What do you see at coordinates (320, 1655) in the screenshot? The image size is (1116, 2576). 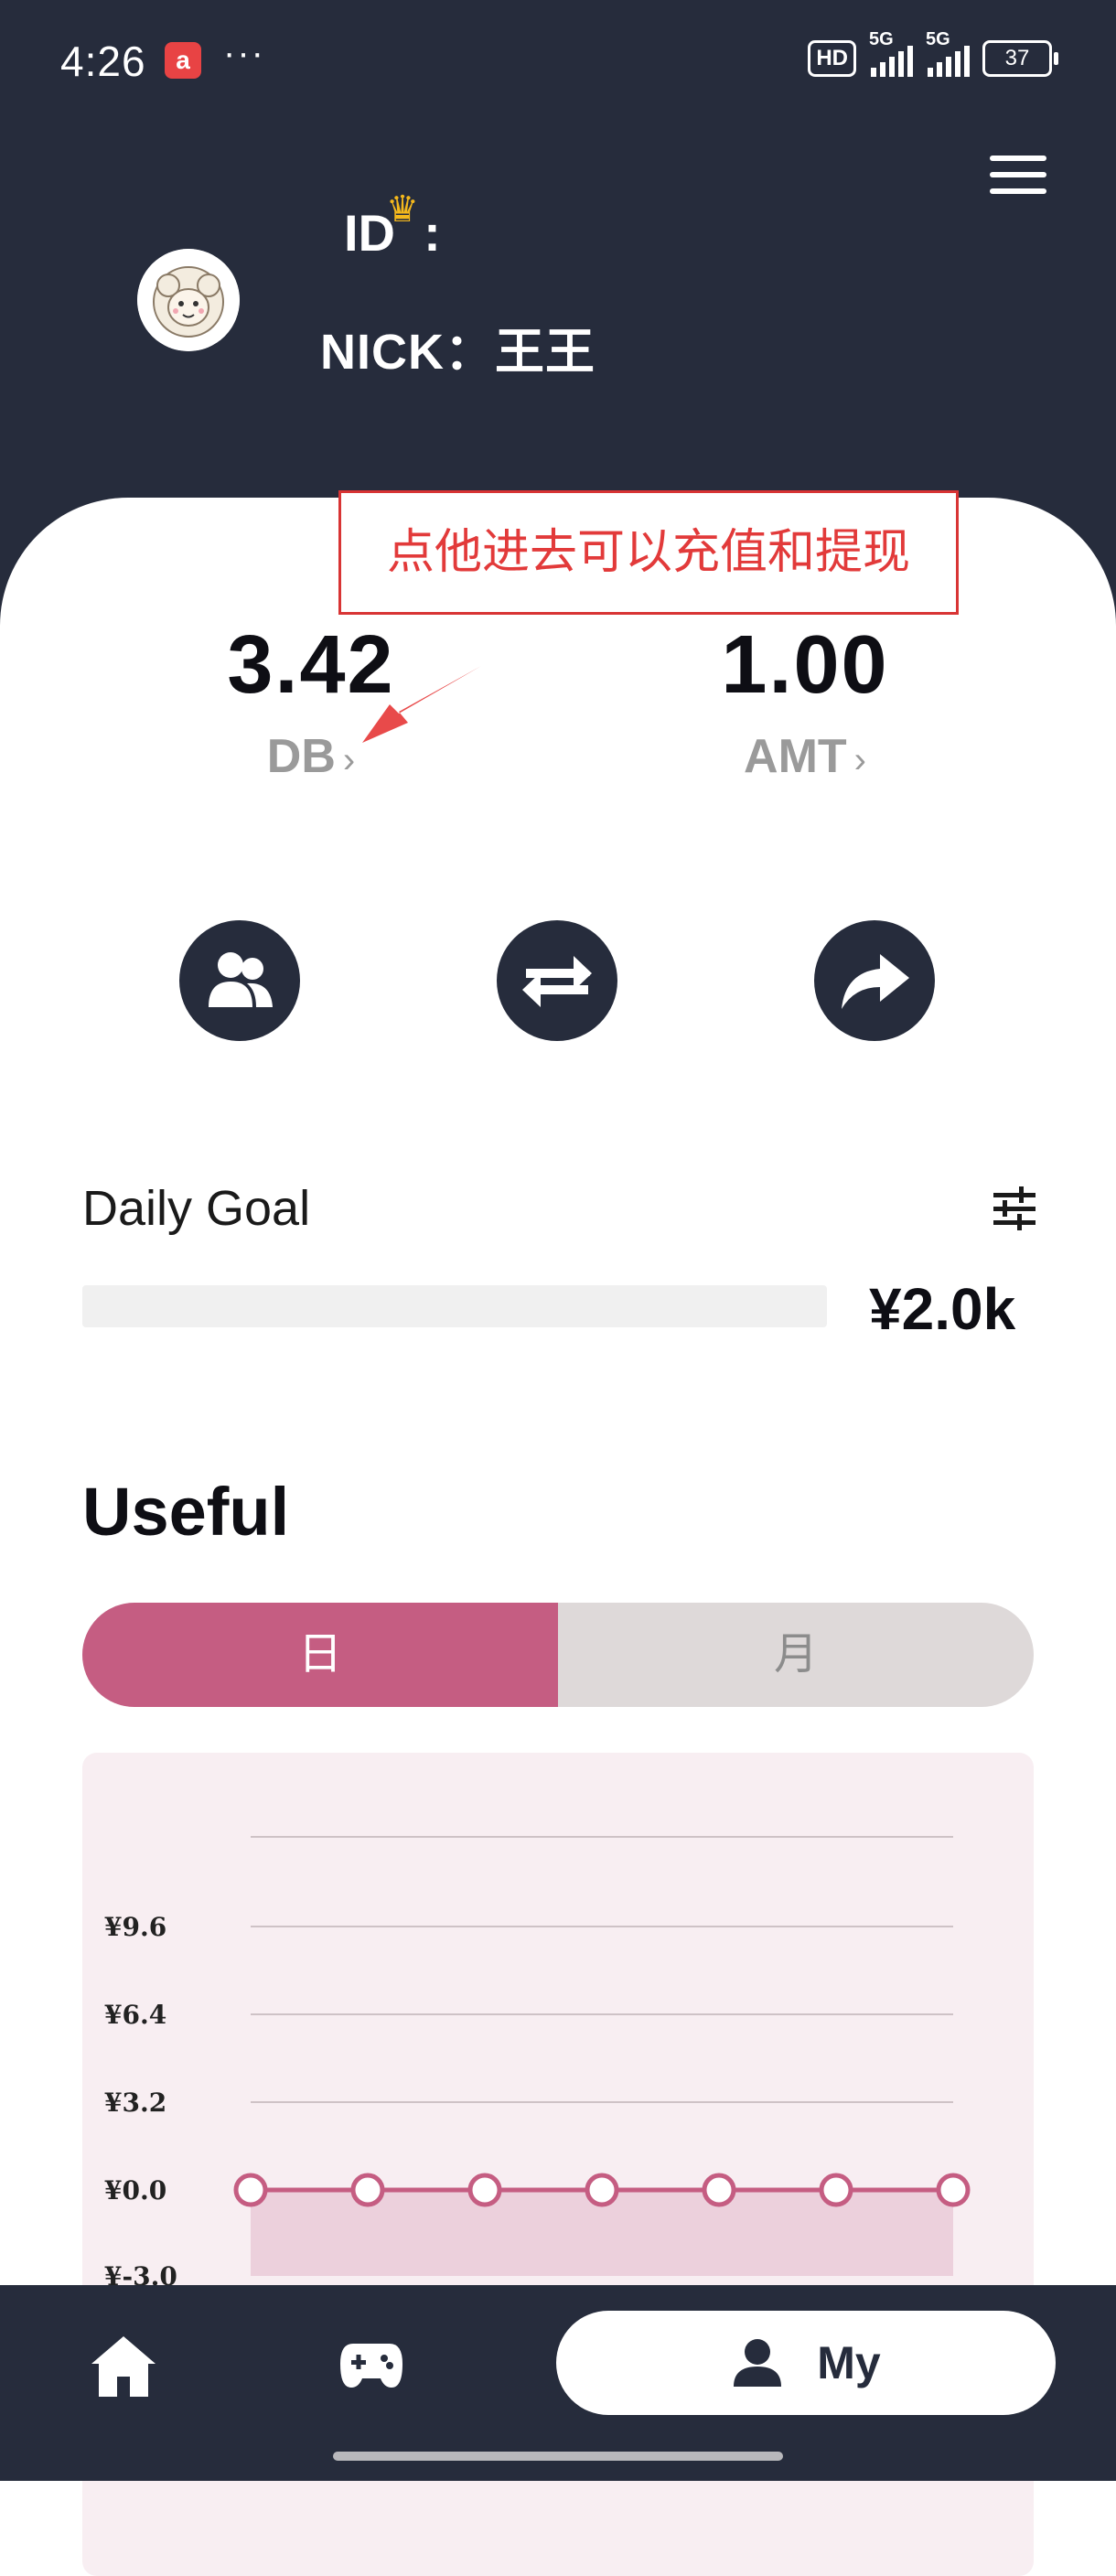 I see `tab-day: 日` at bounding box center [320, 1655].